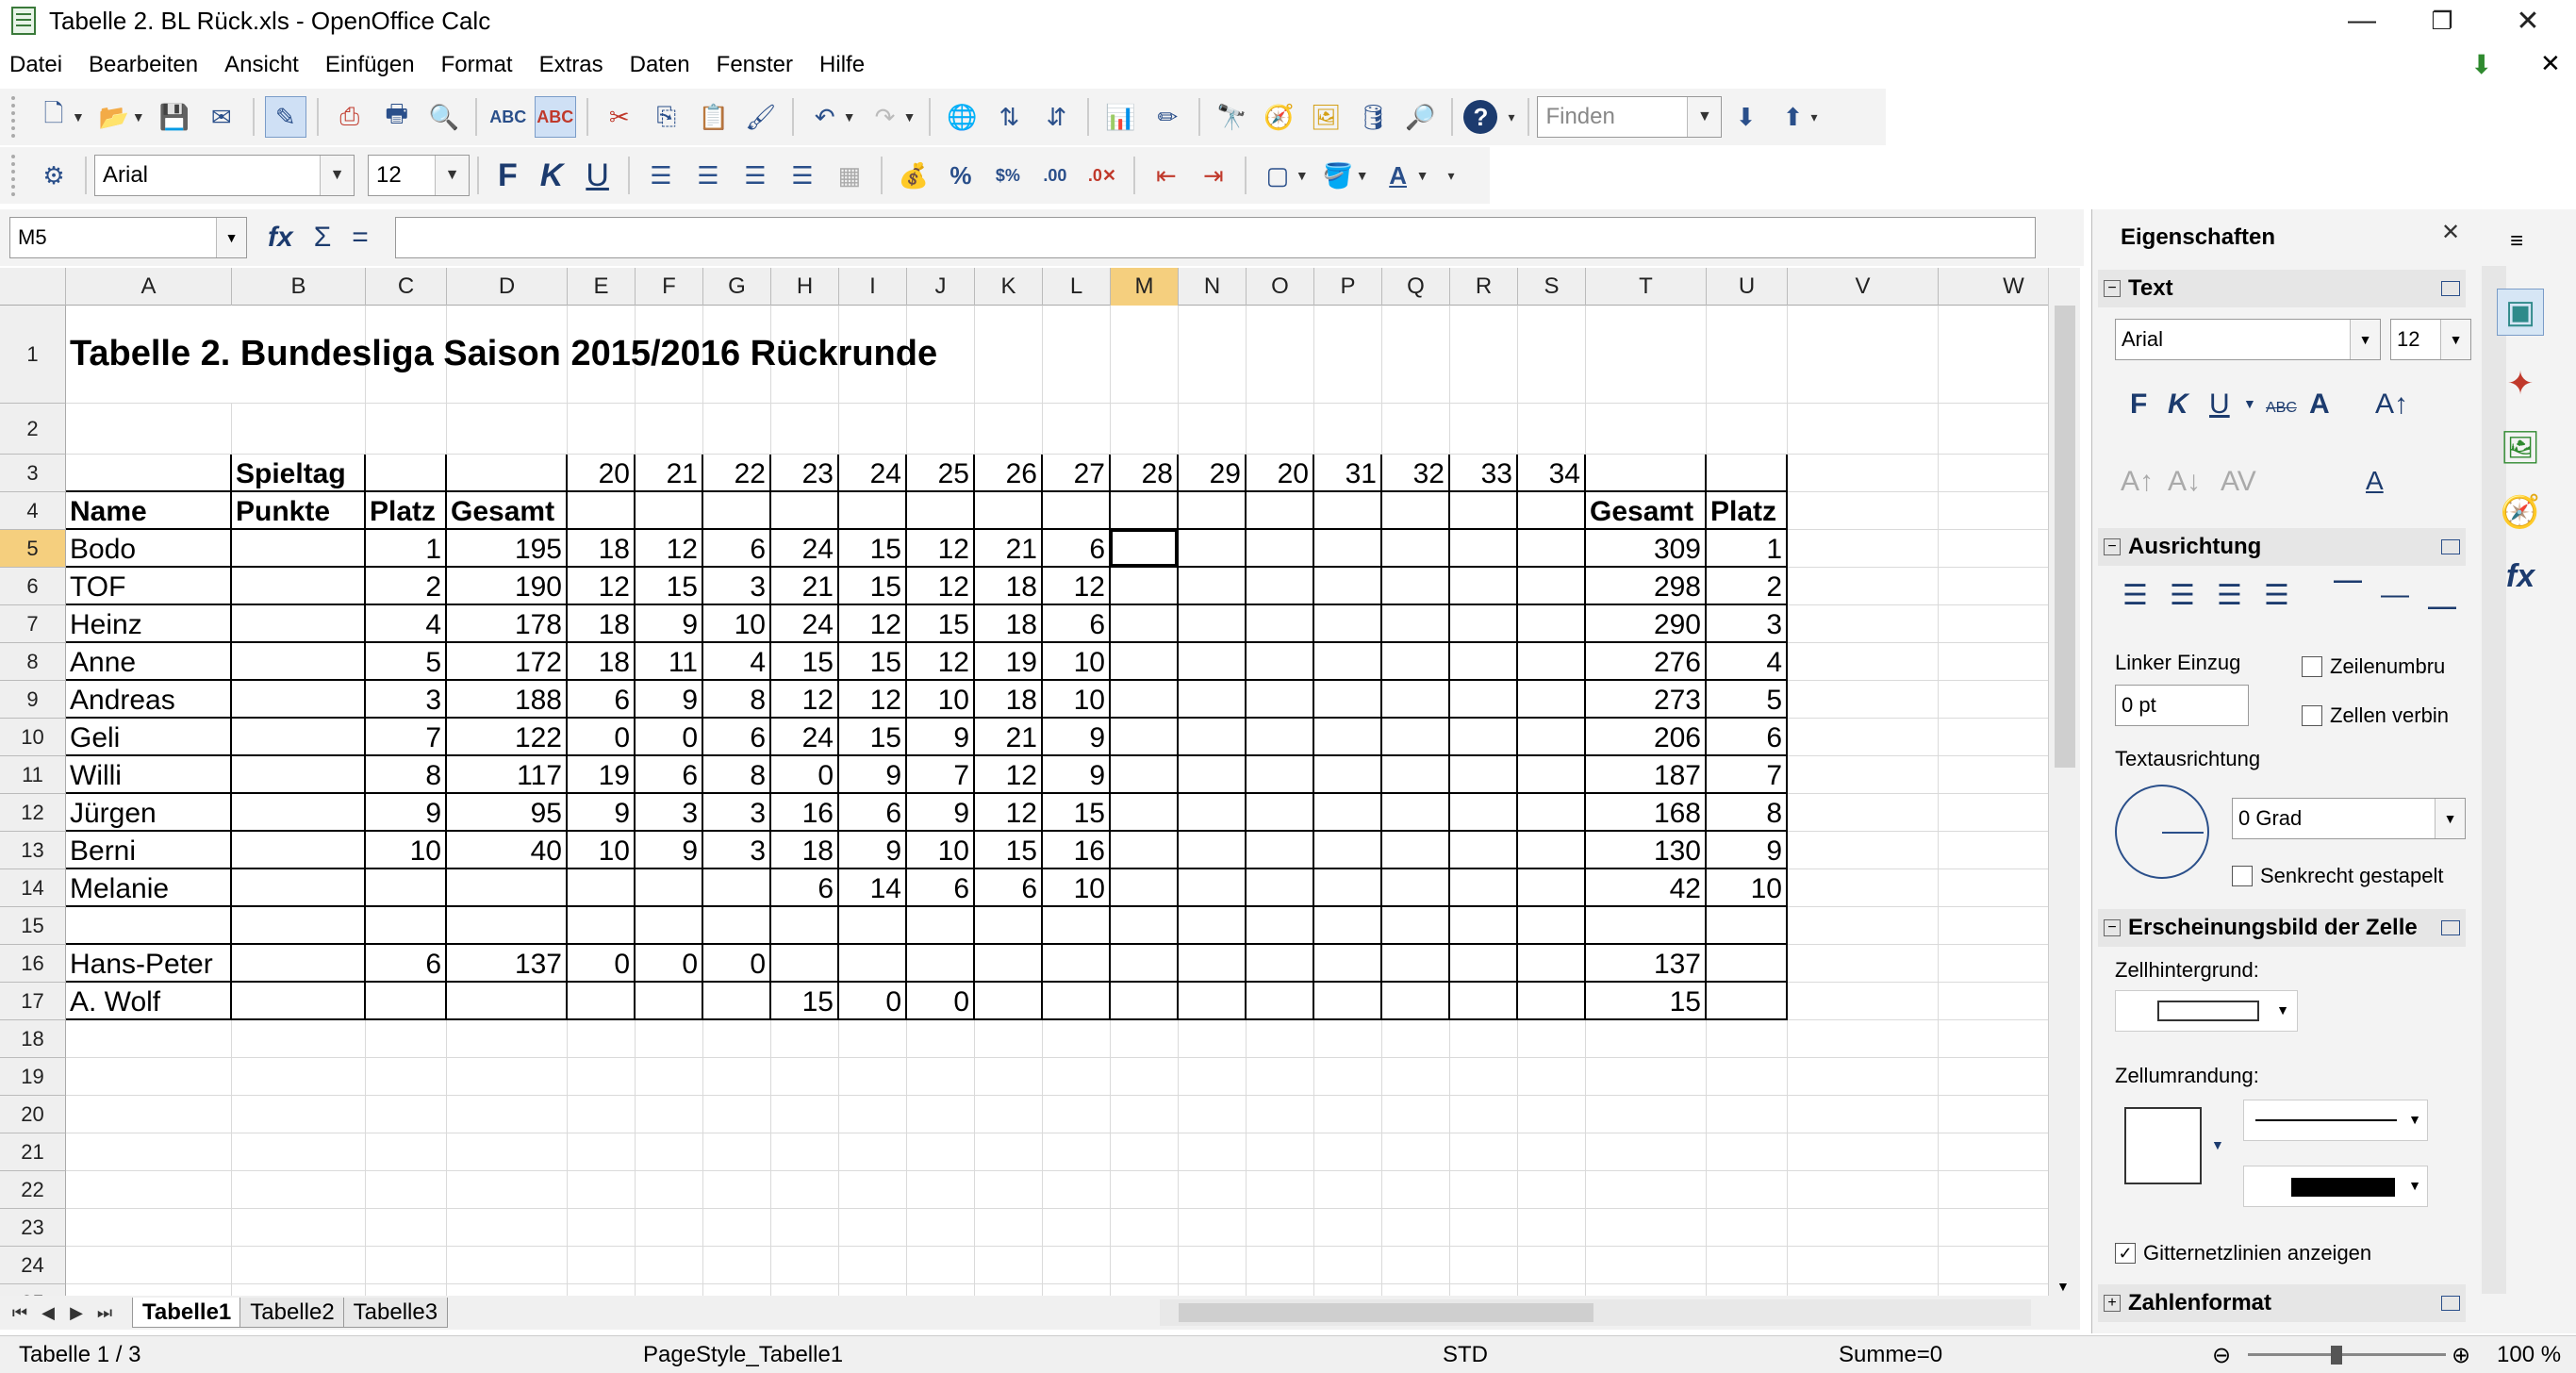 This screenshot has width=2576, height=1373. Describe the element at coordinates (1398, 175) in the screenshot. I see `font-color-icon: A` at that location.